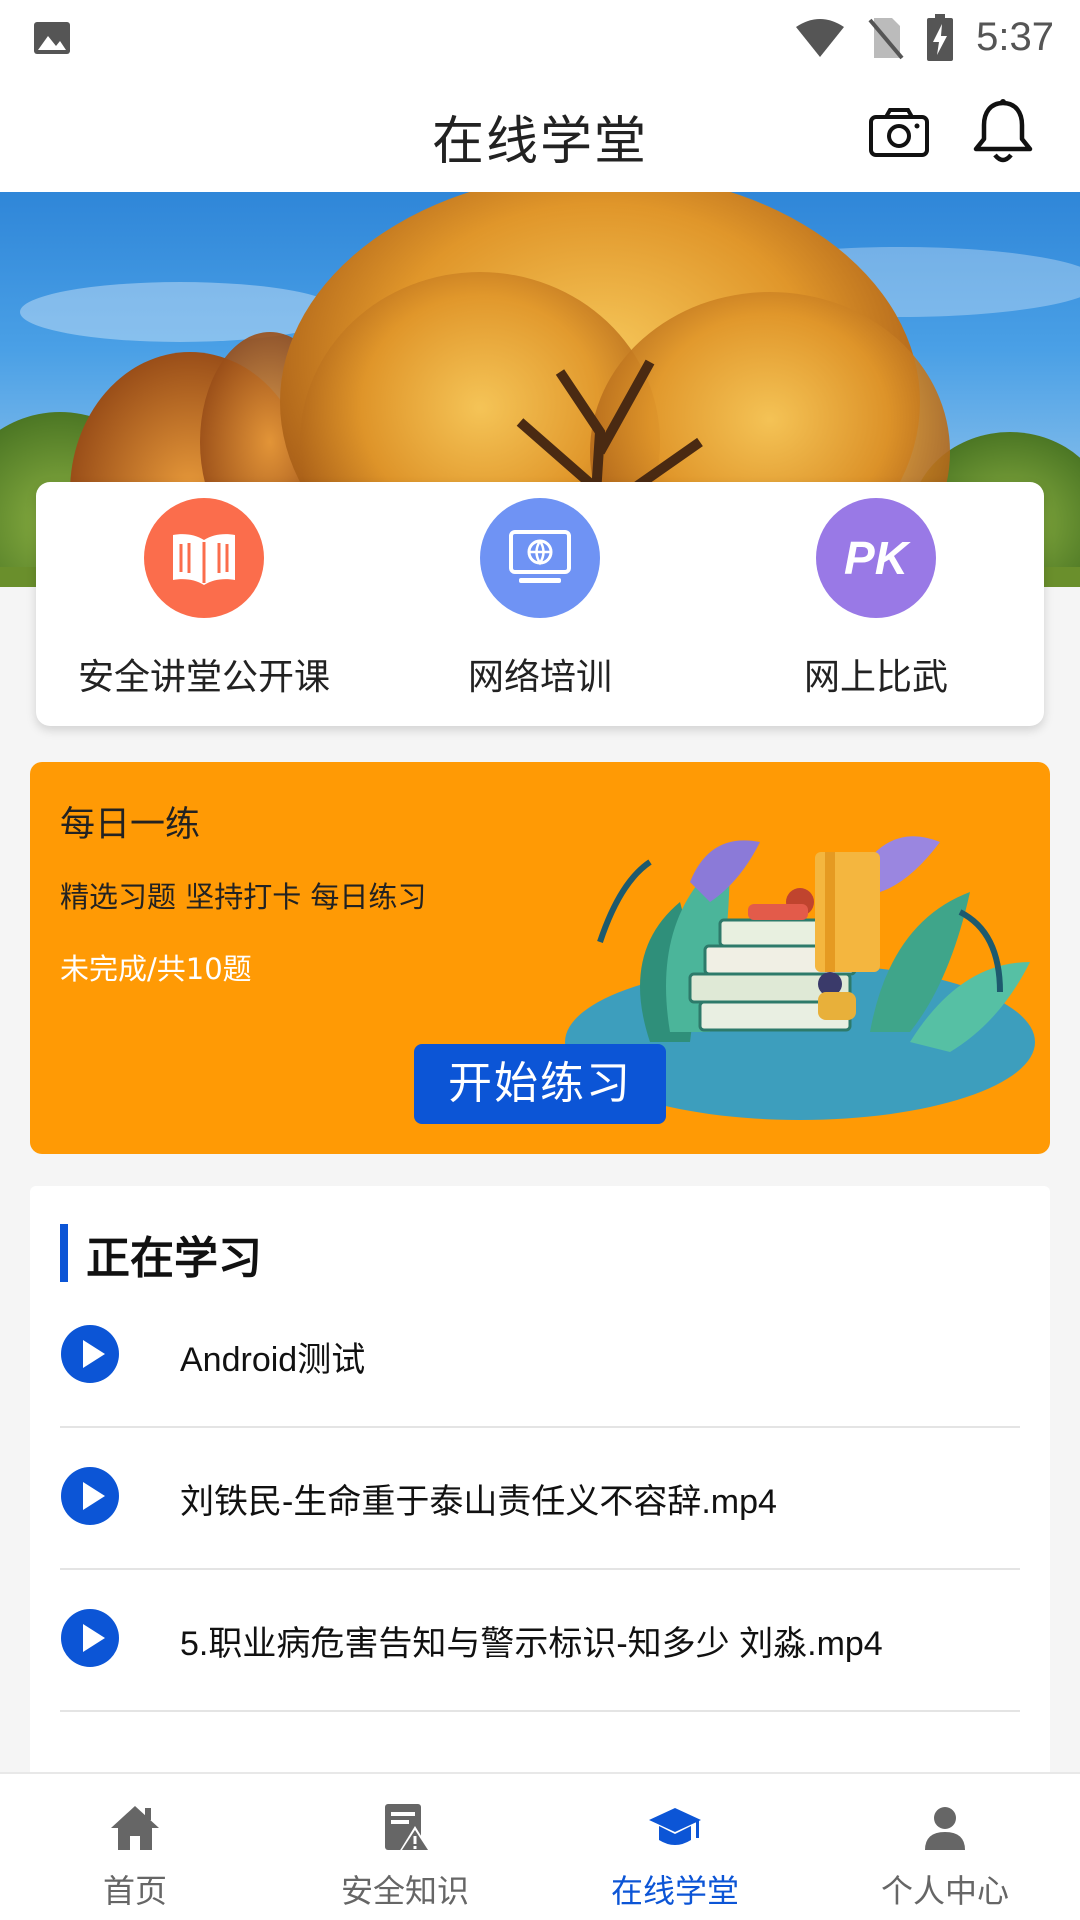 The image size is (1080, 1920). I want to click on quick-item-online-contest: PK 网上比武, so click(876, 604).